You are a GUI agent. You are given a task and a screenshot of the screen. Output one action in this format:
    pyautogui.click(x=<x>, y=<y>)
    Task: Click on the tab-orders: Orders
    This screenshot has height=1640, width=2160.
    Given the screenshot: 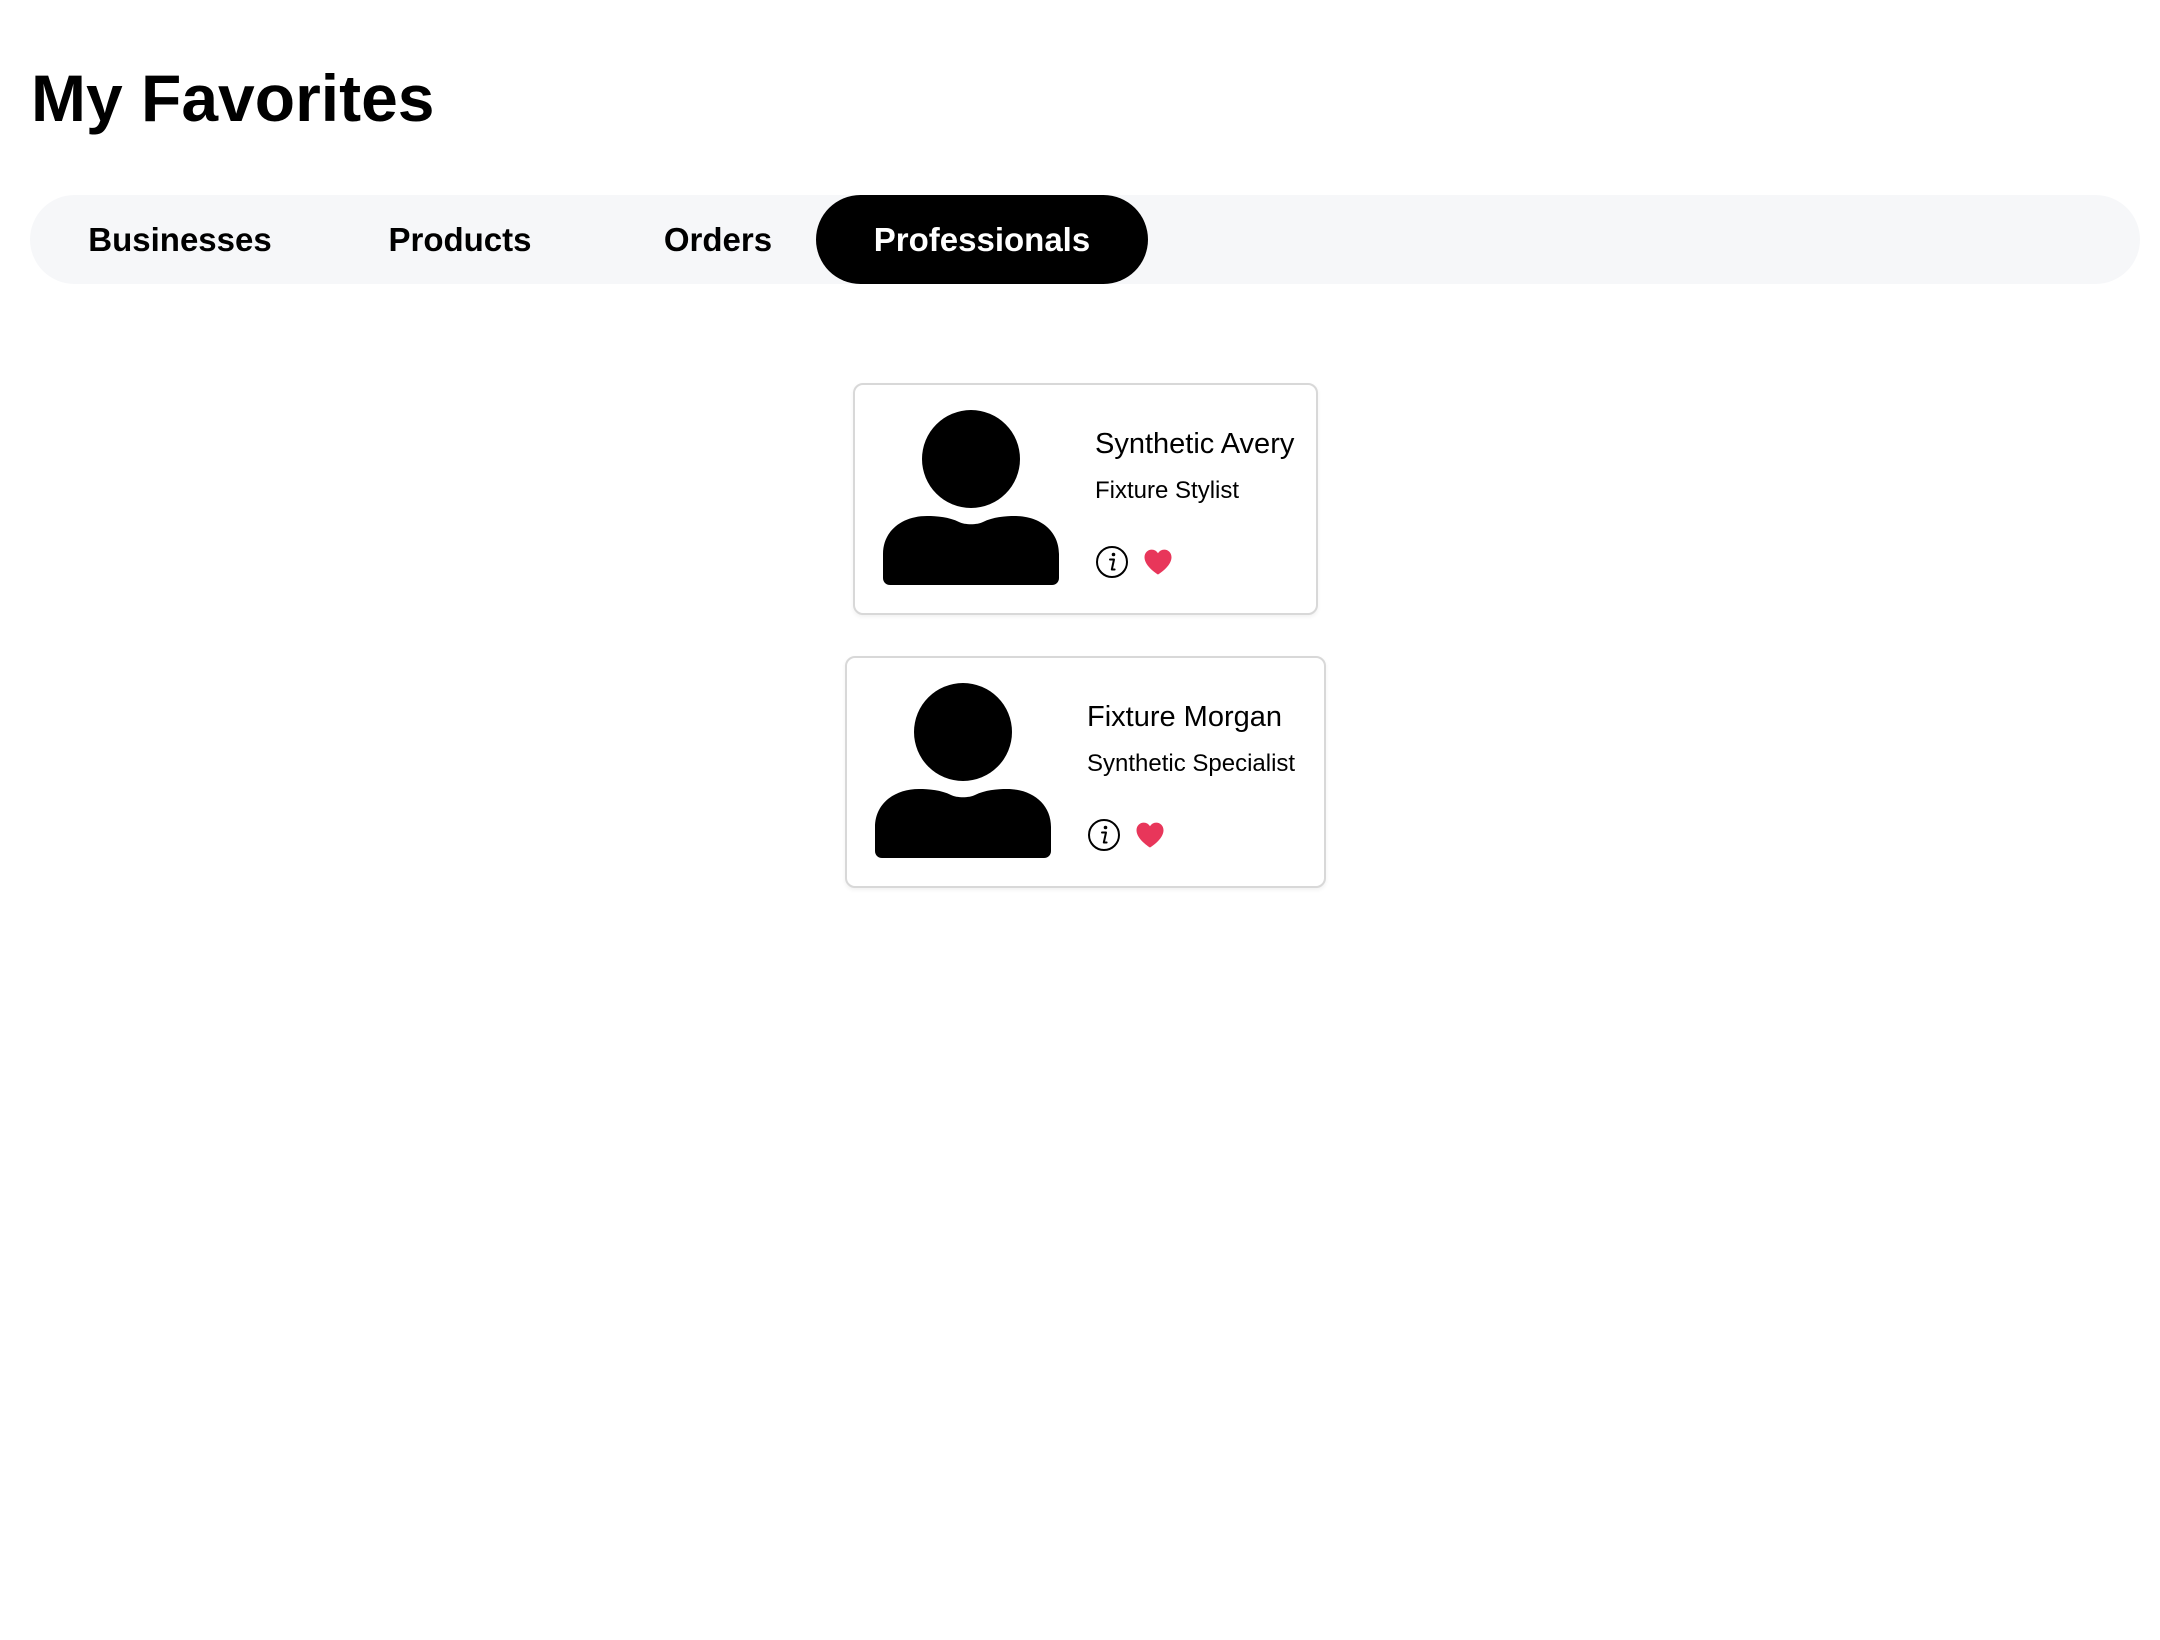 What is the action you would take?
    pyautogui.click(x=718, y=239)
    